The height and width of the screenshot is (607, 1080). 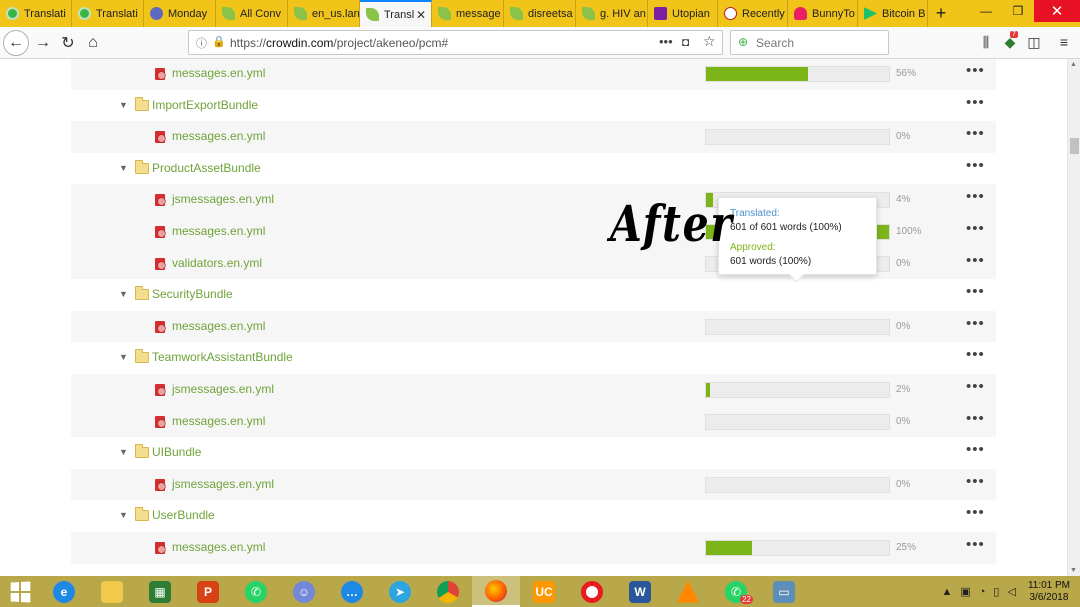 What do you see at coordinates (941, 13) in the screenshot?
I see `new-tab-button: +` at bounding box center [941, 13].